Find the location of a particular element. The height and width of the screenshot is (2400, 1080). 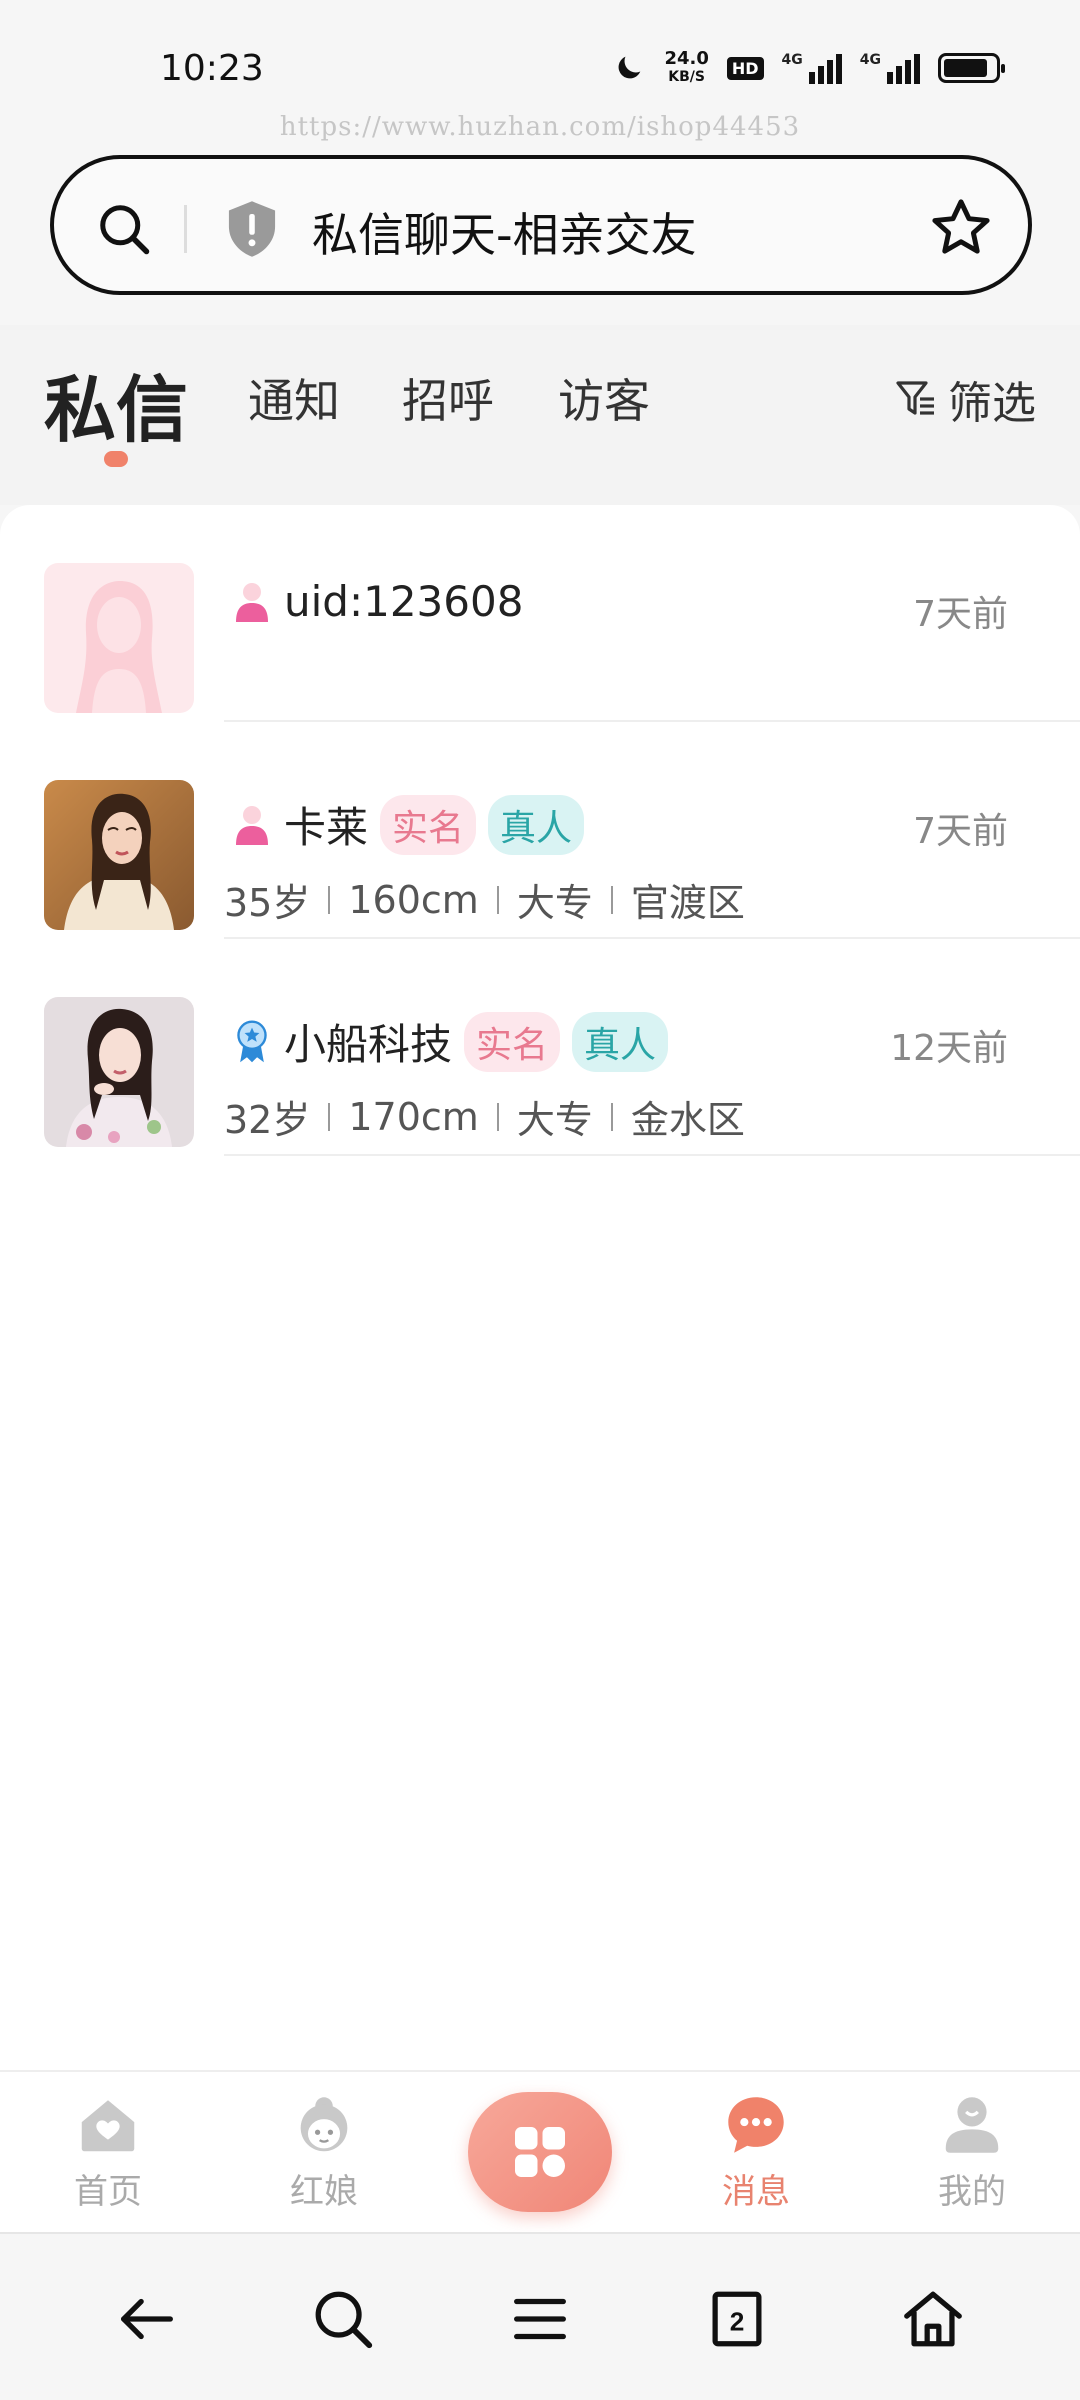

medal-icon is located at coordinates (252, 1041).